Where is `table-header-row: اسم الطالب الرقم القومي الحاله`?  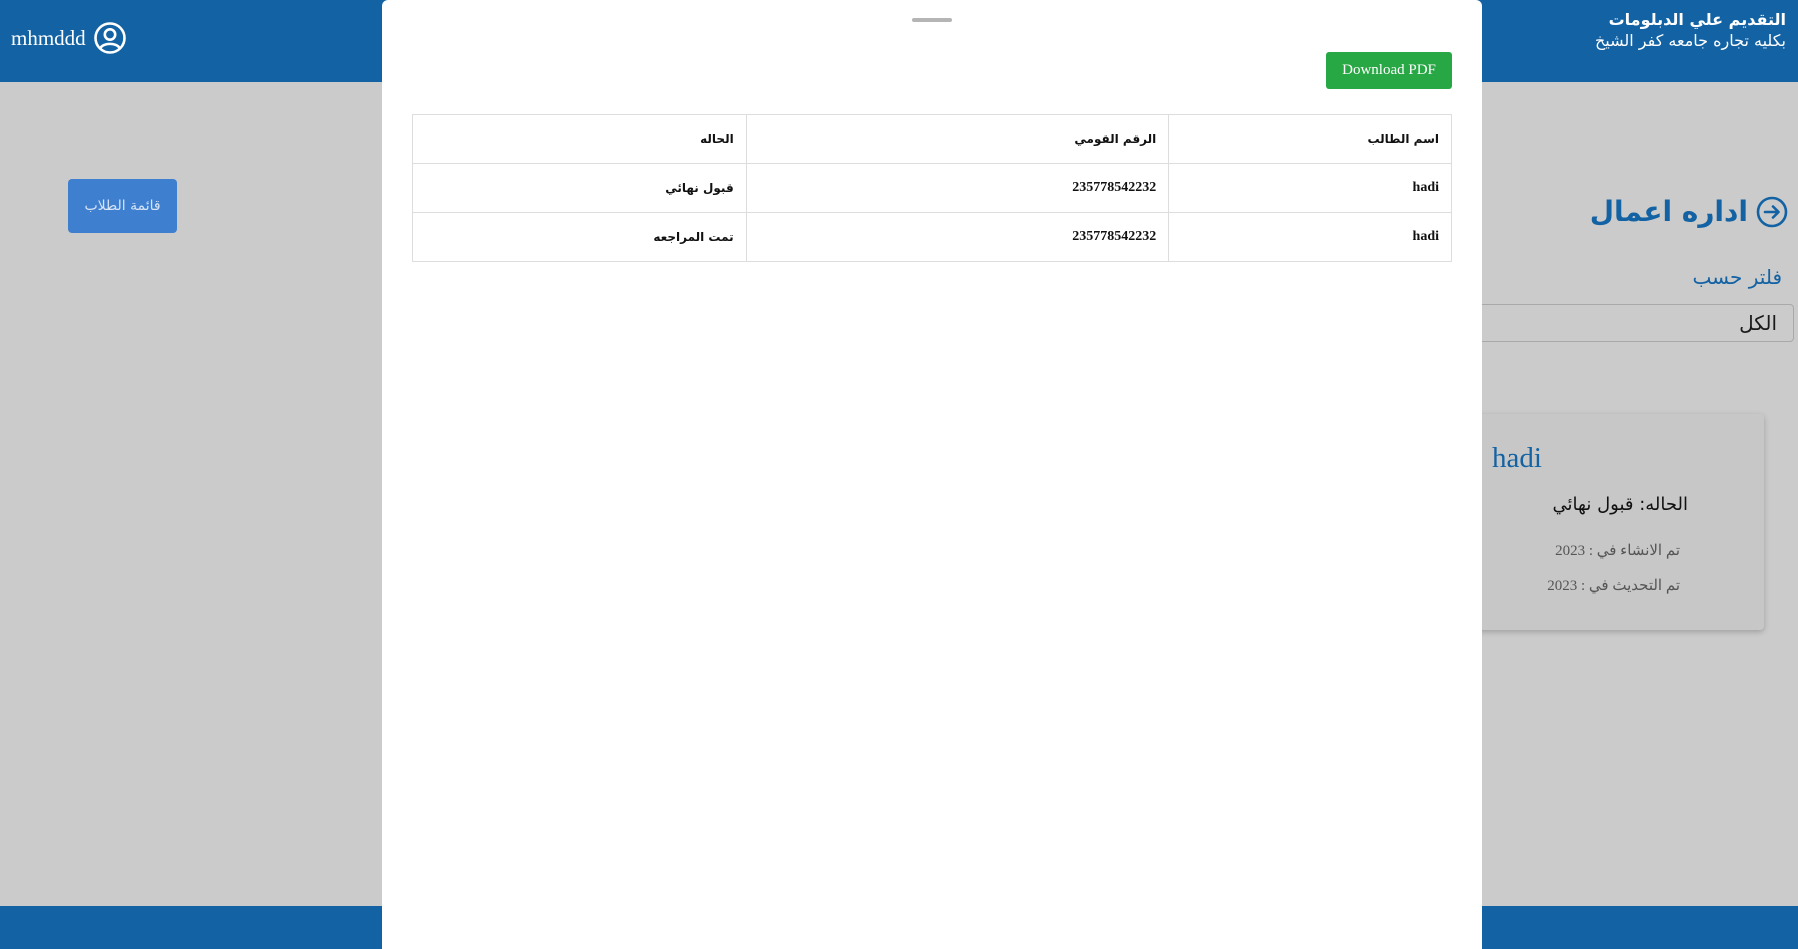
table-header-row: اسم الطالب الرقم القومي الحاله is located at coordinates (932, 139).